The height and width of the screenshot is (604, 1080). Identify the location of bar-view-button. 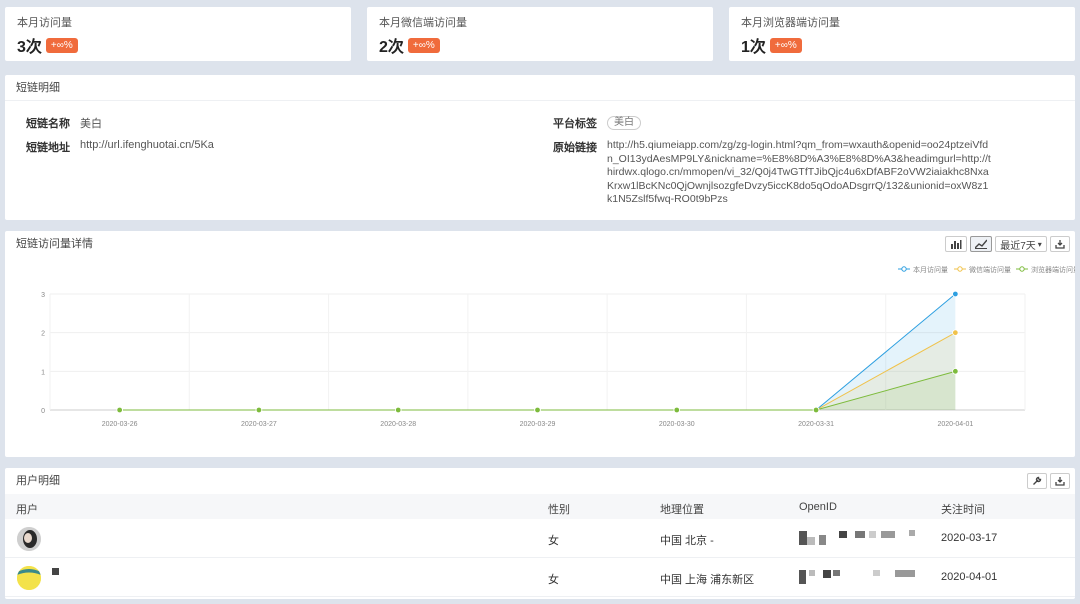
(956, 244).